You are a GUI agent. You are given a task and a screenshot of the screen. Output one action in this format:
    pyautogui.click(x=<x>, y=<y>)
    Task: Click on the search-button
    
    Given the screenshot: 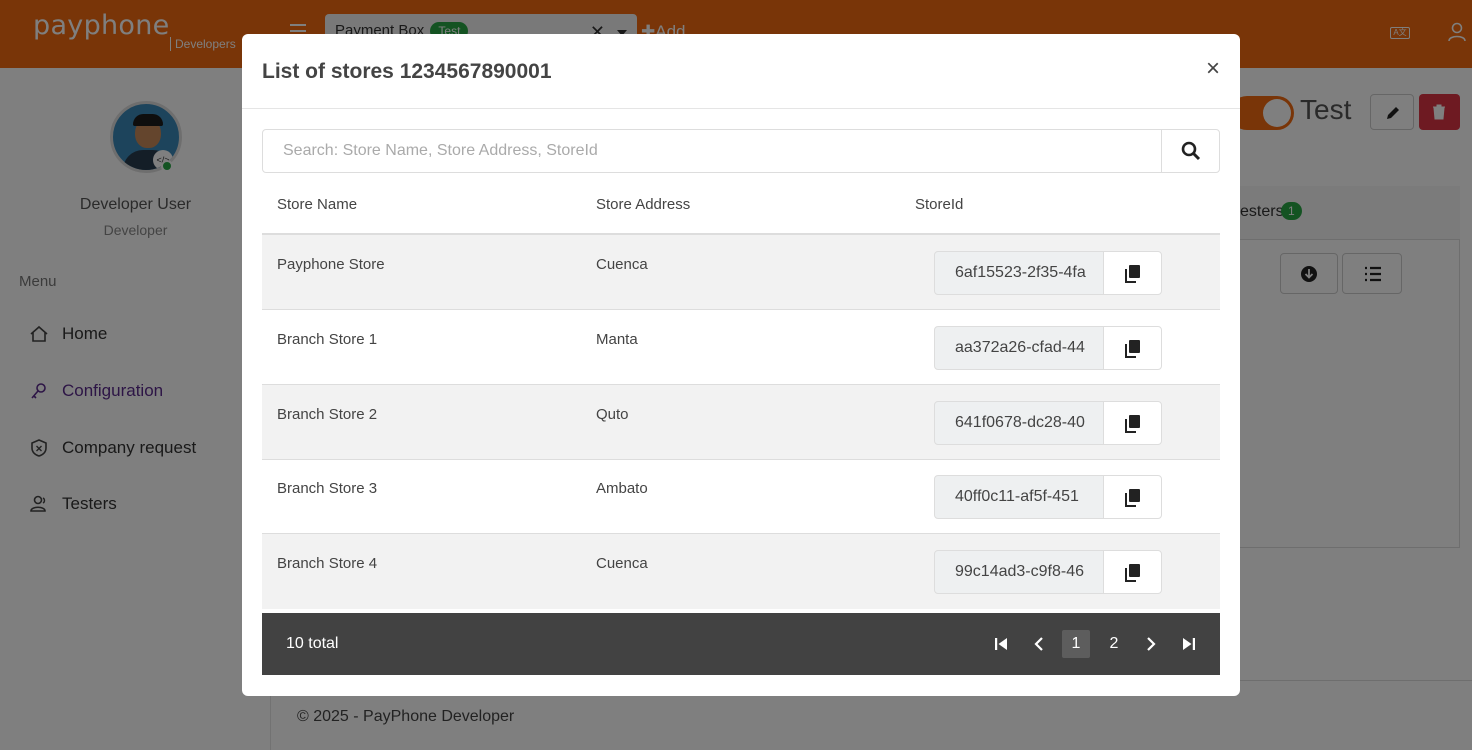 What is the action you would take?
    pyautogui.click(x=1190, y=151)
    